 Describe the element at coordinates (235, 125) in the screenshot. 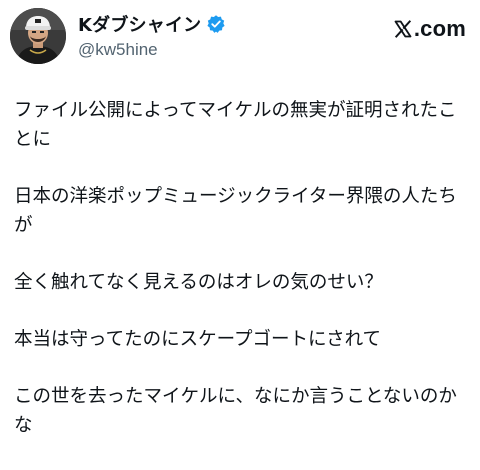

I see `post-paragraph-1: ファイル公開によってマイケルの無実が証明されたことに` at that location.